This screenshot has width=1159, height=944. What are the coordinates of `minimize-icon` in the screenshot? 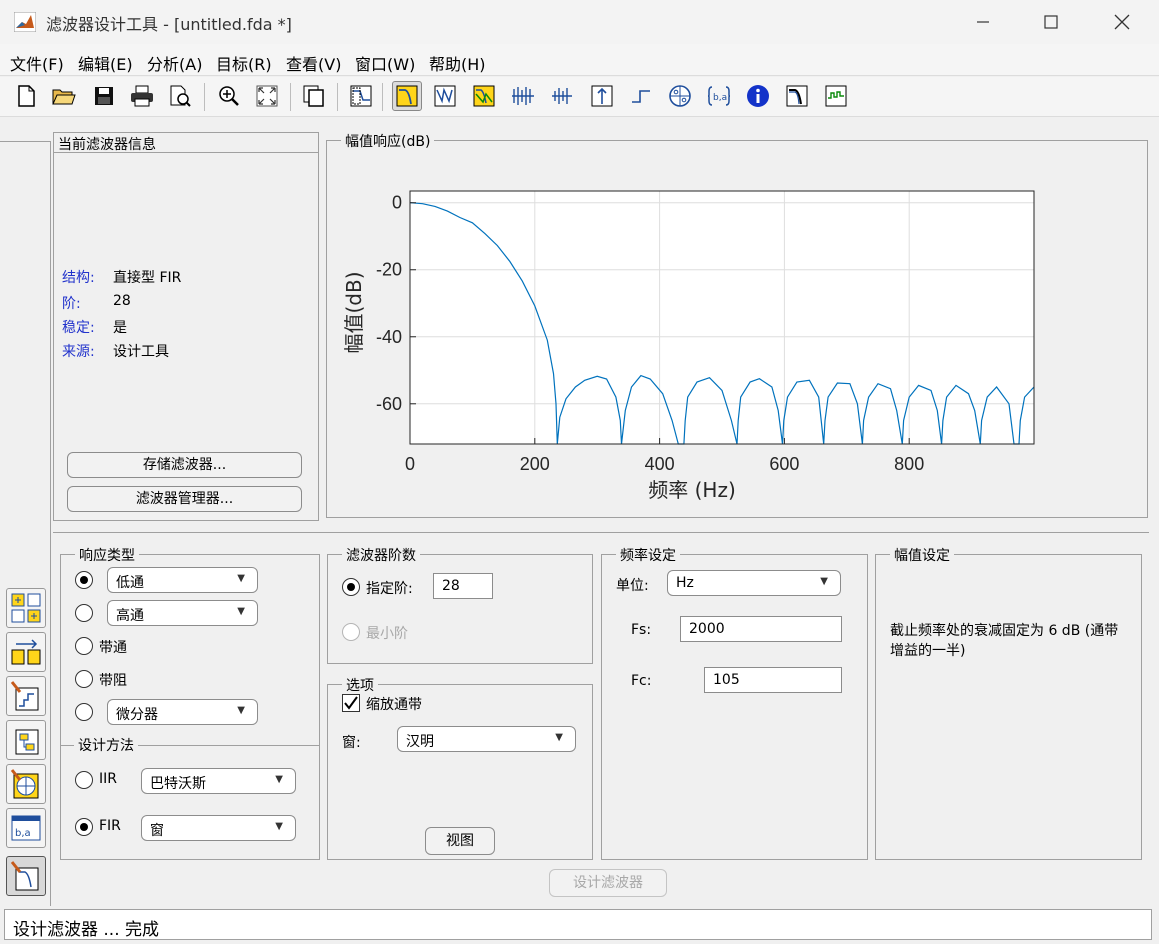 It's located at (983, 22).